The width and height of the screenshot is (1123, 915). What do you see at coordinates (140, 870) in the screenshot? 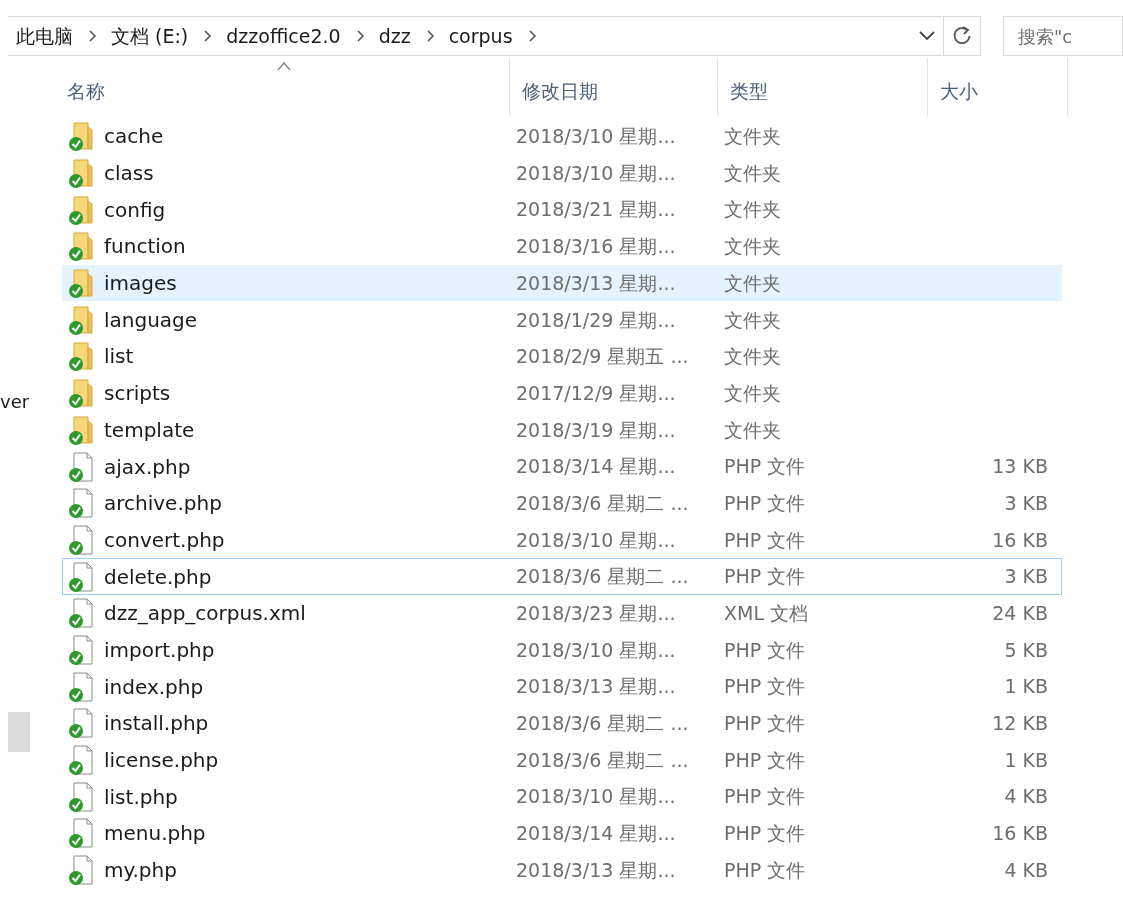
I see `file-name: my.php` at bounding box center [140, 870].